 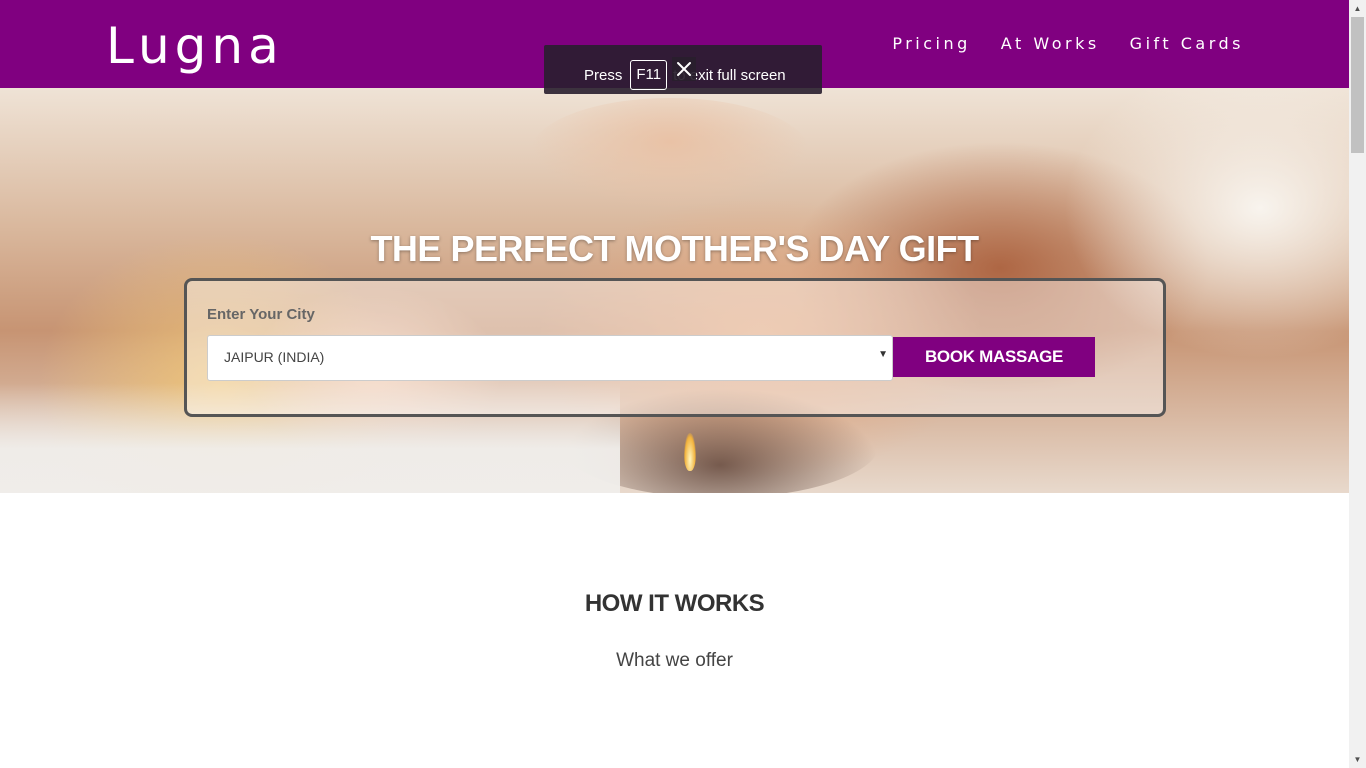 I want to click on close-icon, so click(x=684, y=69).